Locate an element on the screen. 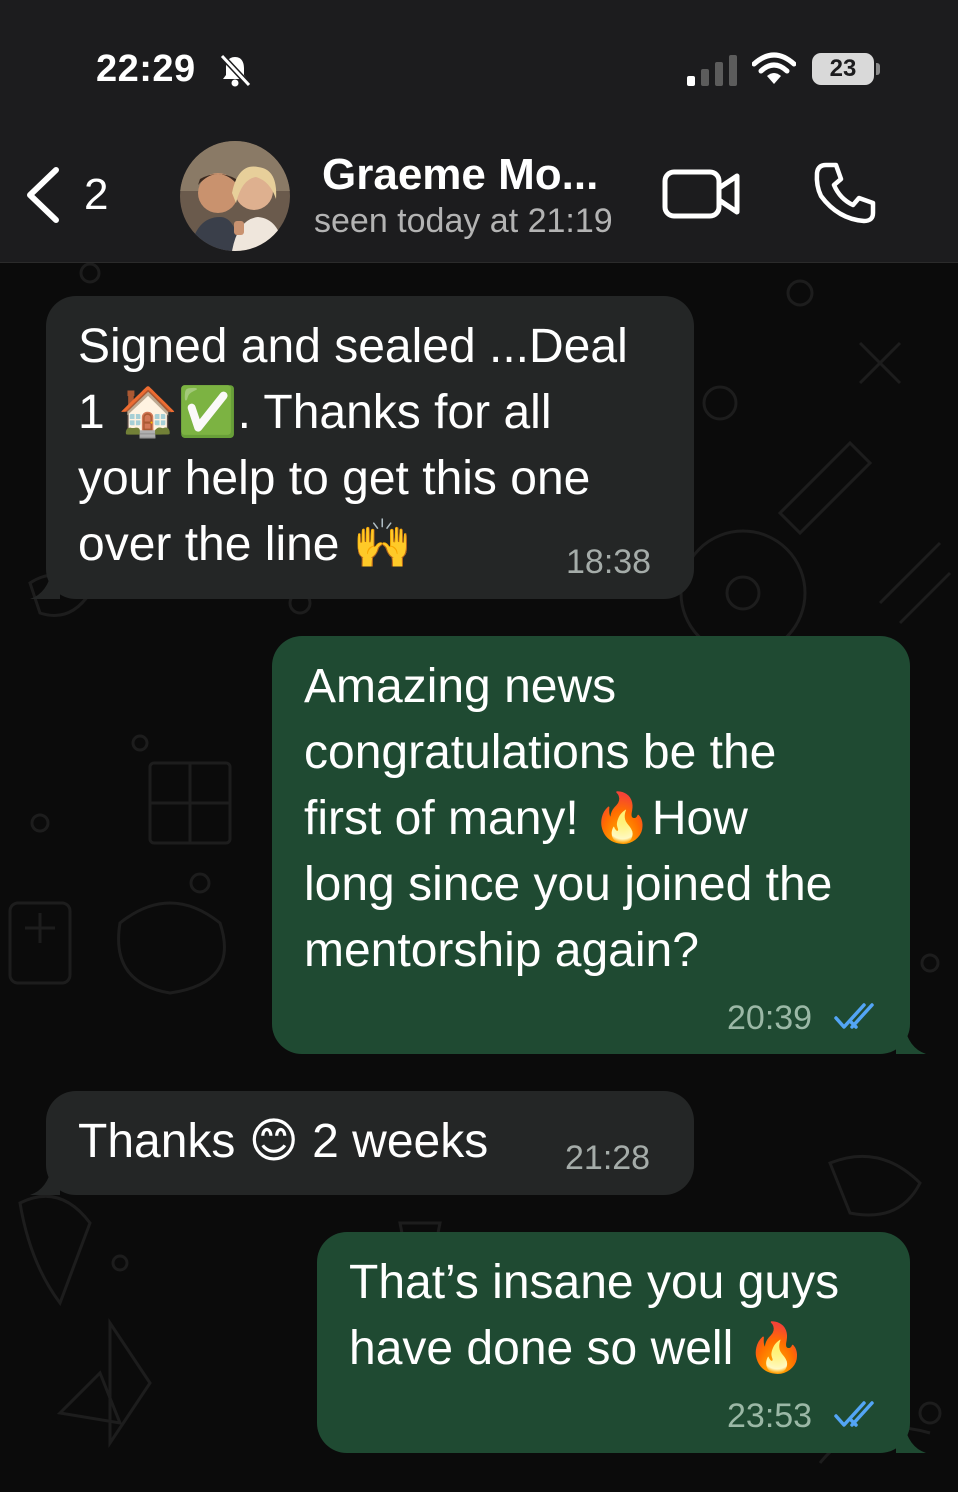 The height and width of the screenshot is (1492, 958). signal-icon is located at coordinates (712, 70).